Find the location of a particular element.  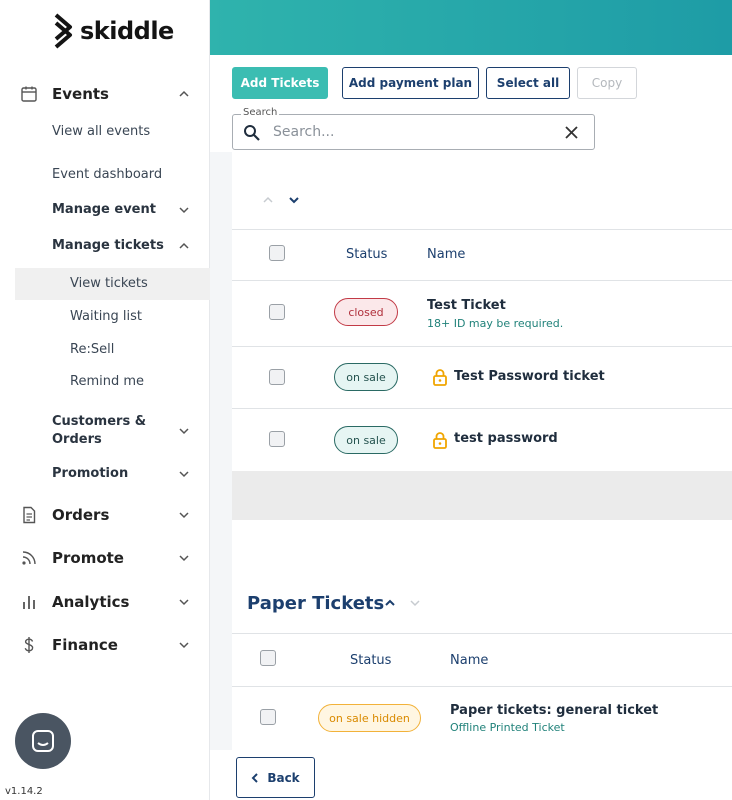

content-gutter is located at coordinates (221, 451).